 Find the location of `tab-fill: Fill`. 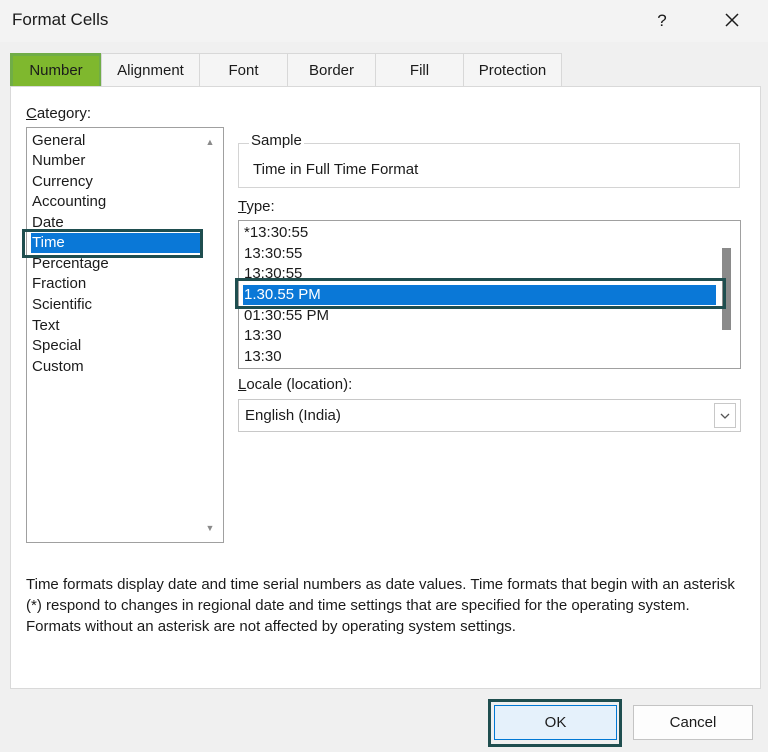

tab-fill: Fill is located at coordinates (419, 69).